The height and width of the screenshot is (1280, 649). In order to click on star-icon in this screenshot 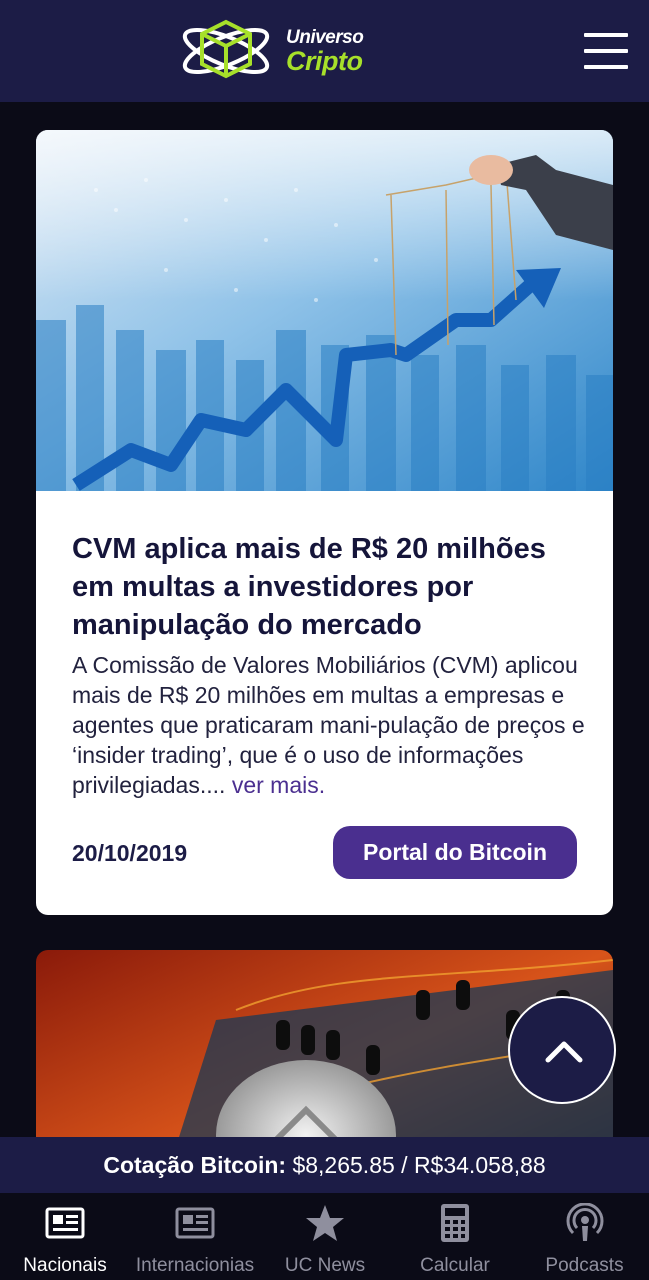, I will do `click(325, 1223)`.